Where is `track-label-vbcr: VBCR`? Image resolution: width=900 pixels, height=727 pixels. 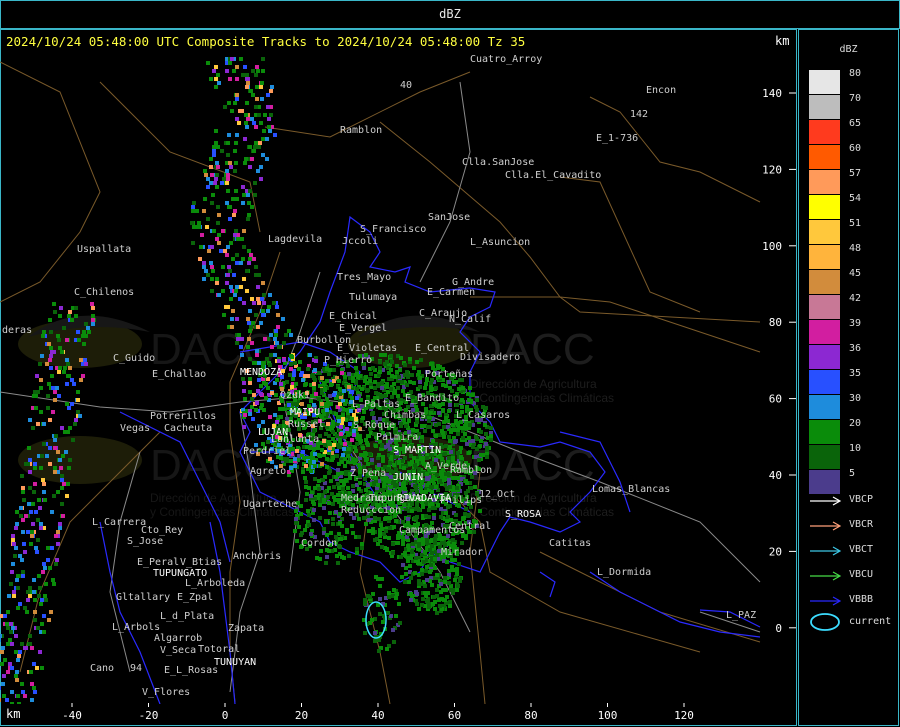 track-label-vbcr: VBCR is located at coordinates (861, 524).